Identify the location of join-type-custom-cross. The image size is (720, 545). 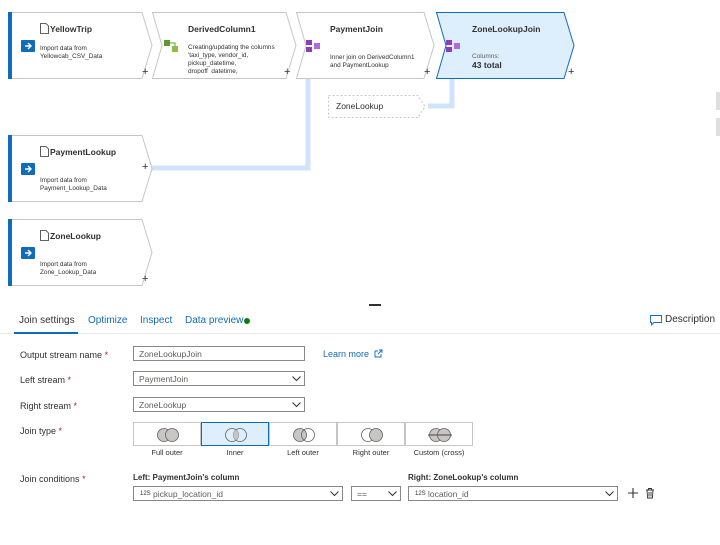
(439, 434).